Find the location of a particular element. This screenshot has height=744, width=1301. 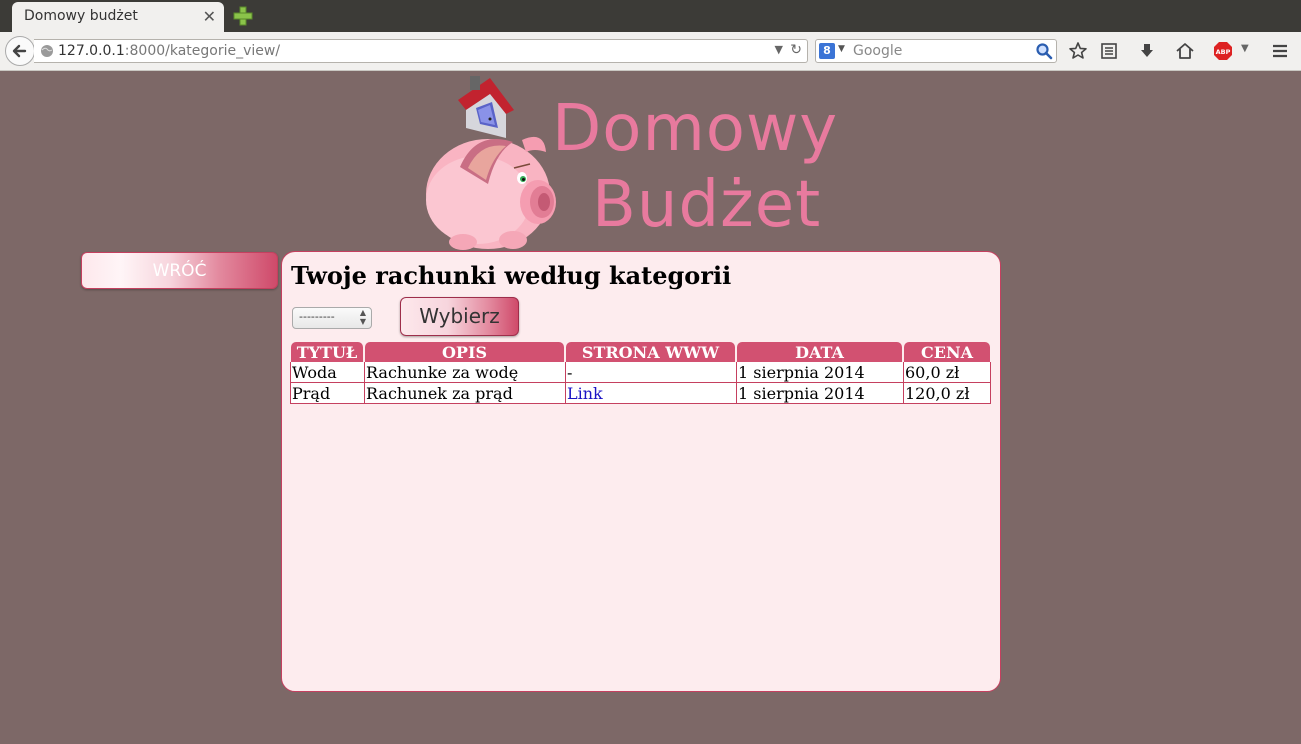

search-placeholder: Google is located at coordinates (878, 51).